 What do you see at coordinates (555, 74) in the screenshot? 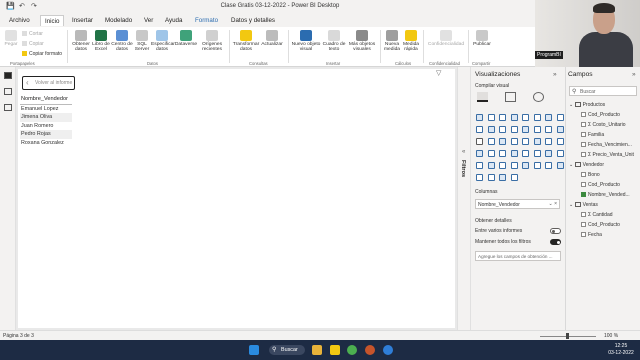
I see `collapse-icon: »` at bounding box center [555, 74].